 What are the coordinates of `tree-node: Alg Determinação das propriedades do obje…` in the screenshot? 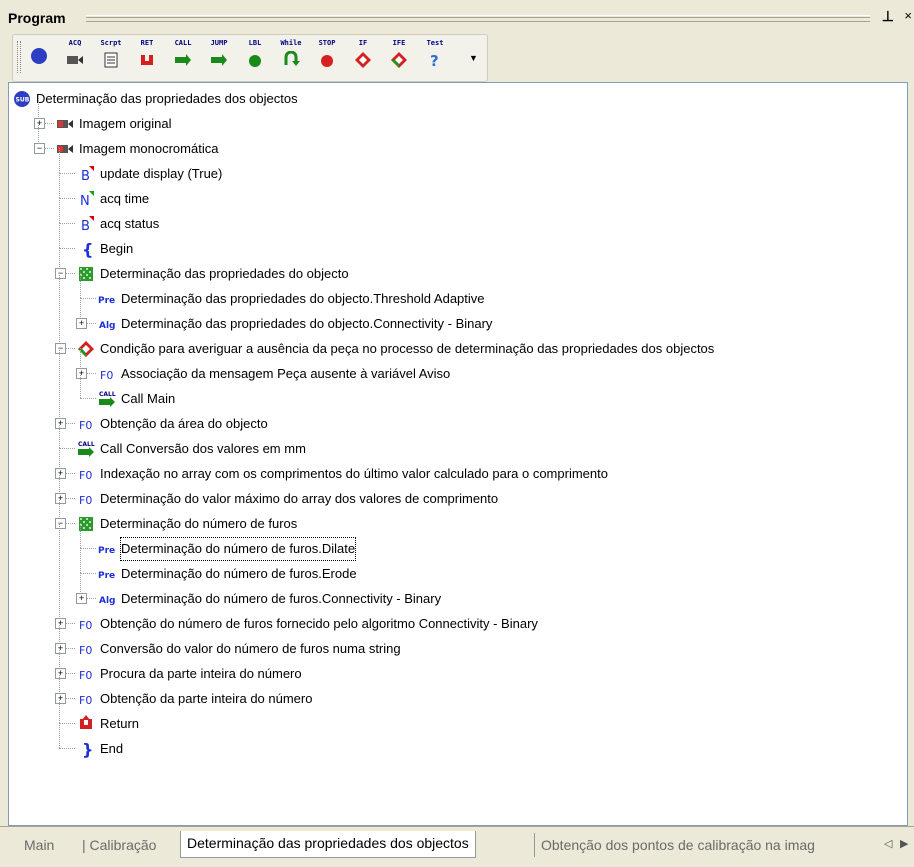 It's located at (295, 323).